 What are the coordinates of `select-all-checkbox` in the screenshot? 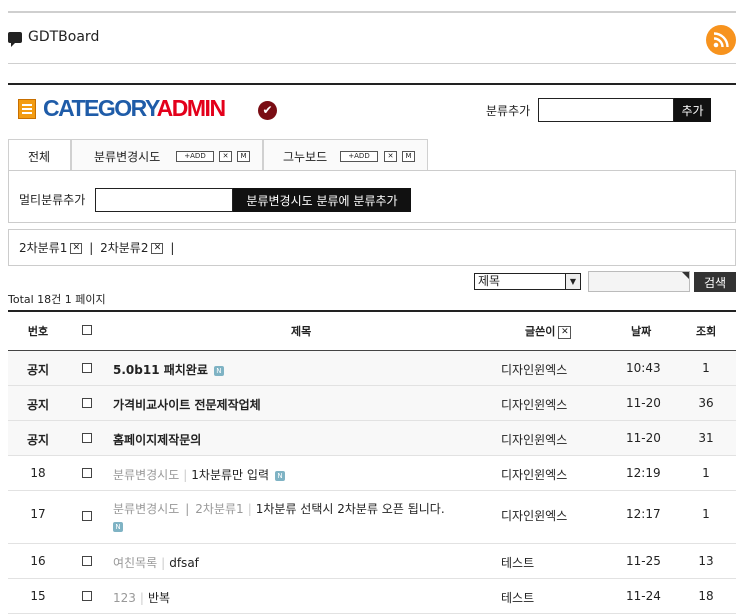 It's located at (87, 330).